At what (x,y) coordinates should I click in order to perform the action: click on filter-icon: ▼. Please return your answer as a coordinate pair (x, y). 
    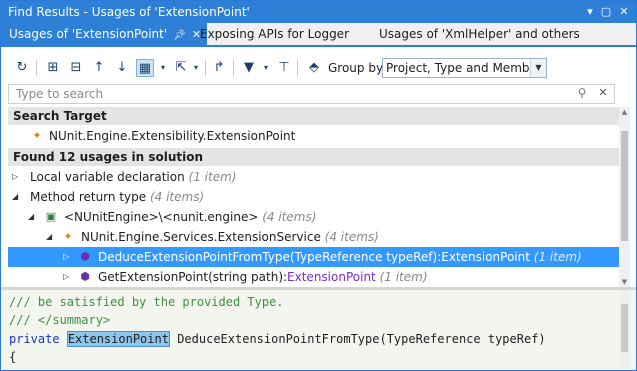
    Looking at the image, I should click on (249, 68).